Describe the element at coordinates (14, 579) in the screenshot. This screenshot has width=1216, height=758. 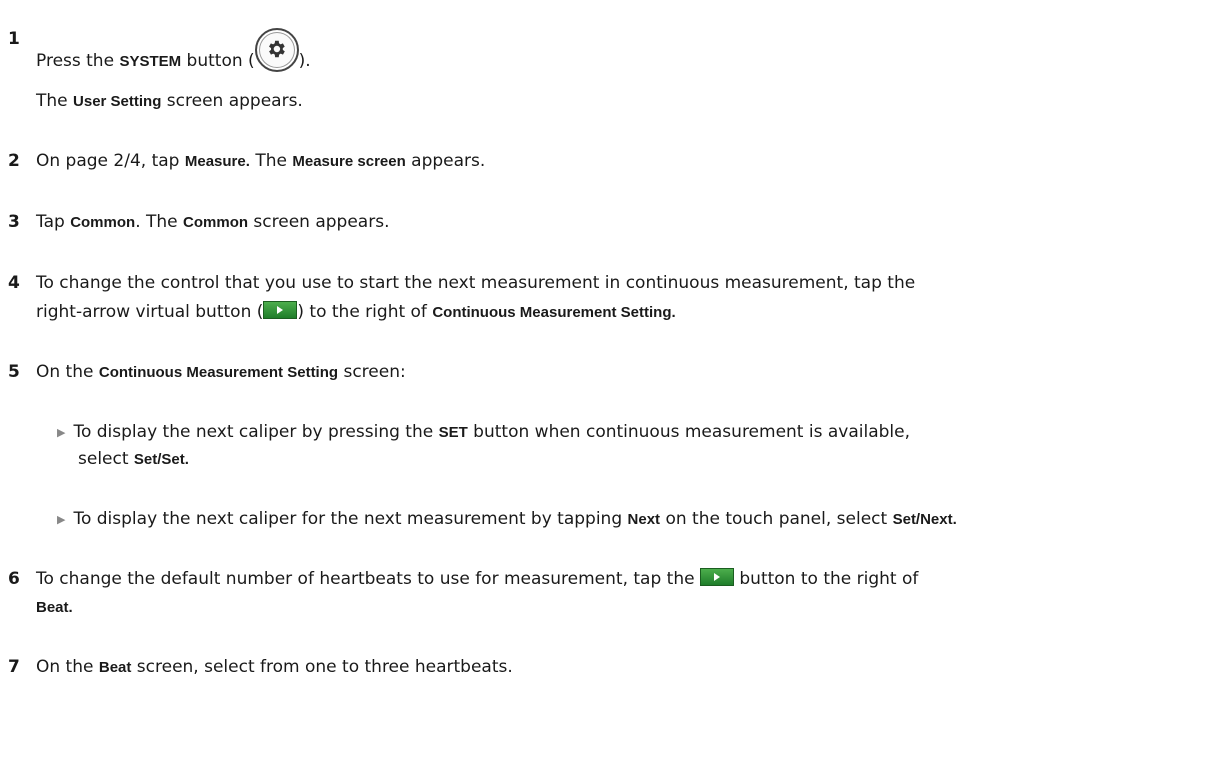
I see `step-number: 6` at that location.